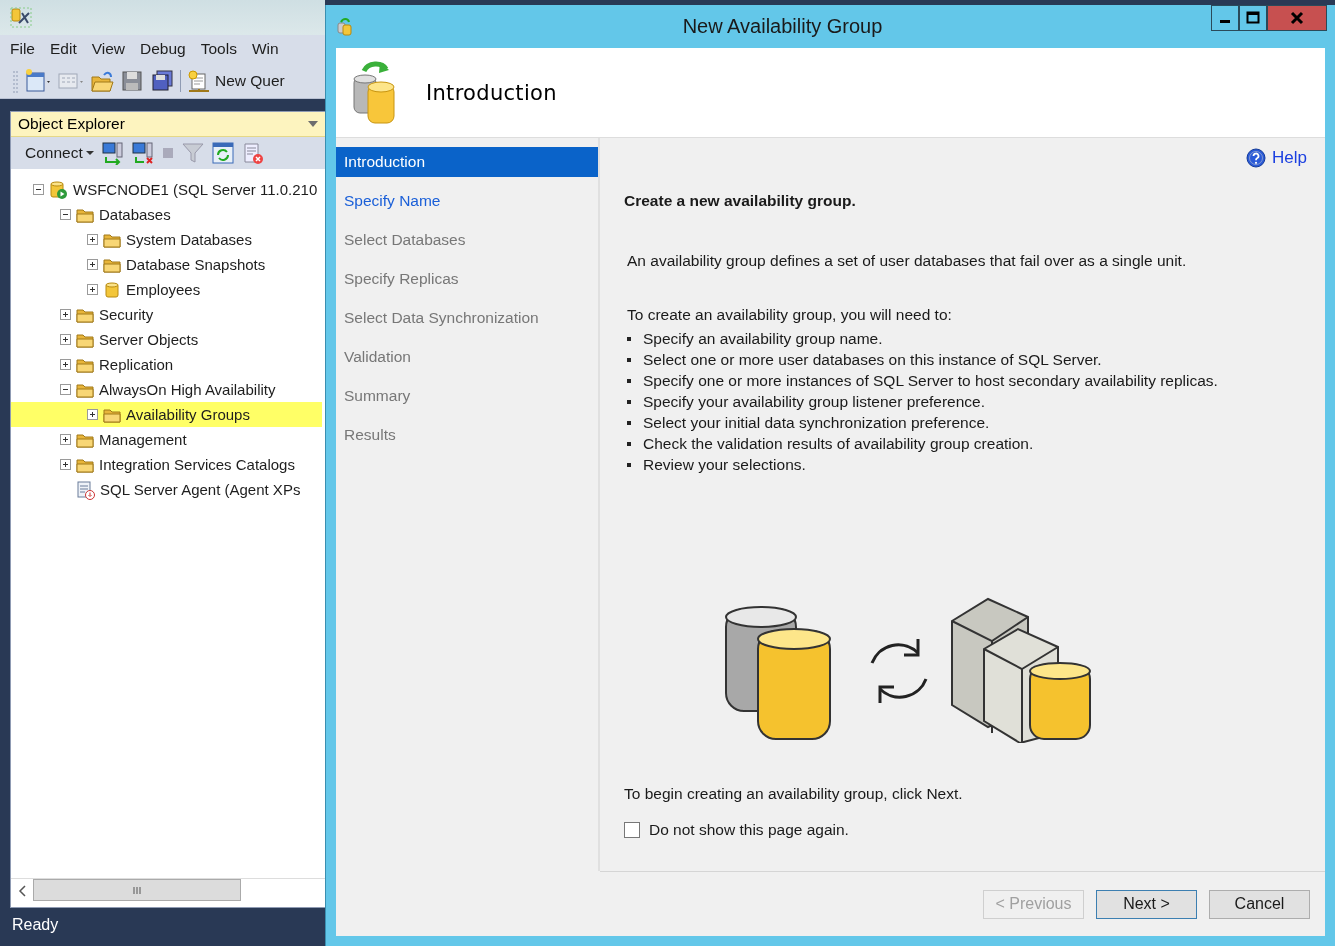 The height and width of the screenshot is (946, 1335). I want to click on tree-row: SQL Server Agent (Agent XPs, so click(166, 489).